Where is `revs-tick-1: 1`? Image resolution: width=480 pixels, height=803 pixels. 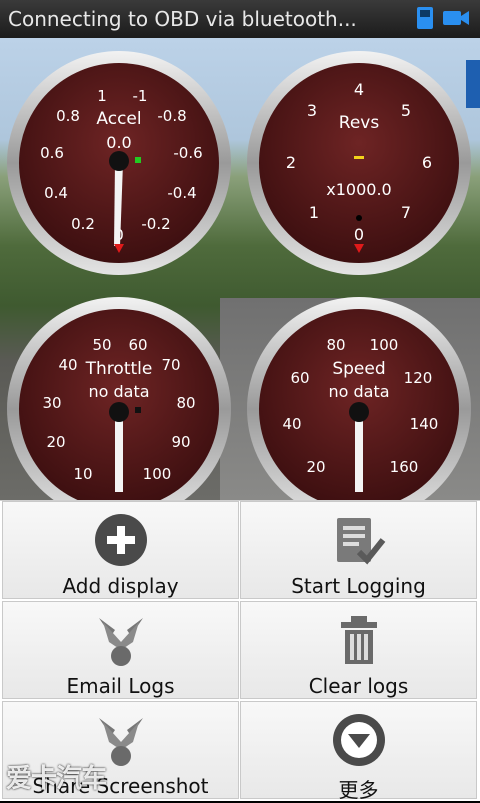 revs-tick-1: 1 is located at coordinates (314, 212).